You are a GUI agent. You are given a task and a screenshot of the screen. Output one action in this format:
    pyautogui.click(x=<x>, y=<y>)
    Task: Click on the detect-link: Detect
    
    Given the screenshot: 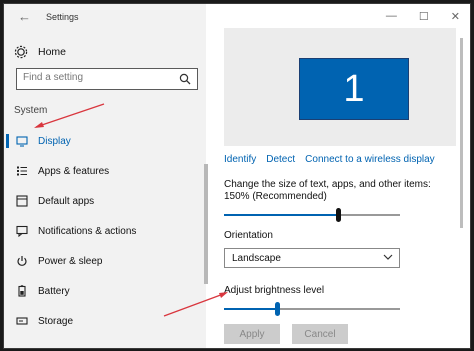 What is the action you would take?
    pyautogui.click(x=280, y=159)
    